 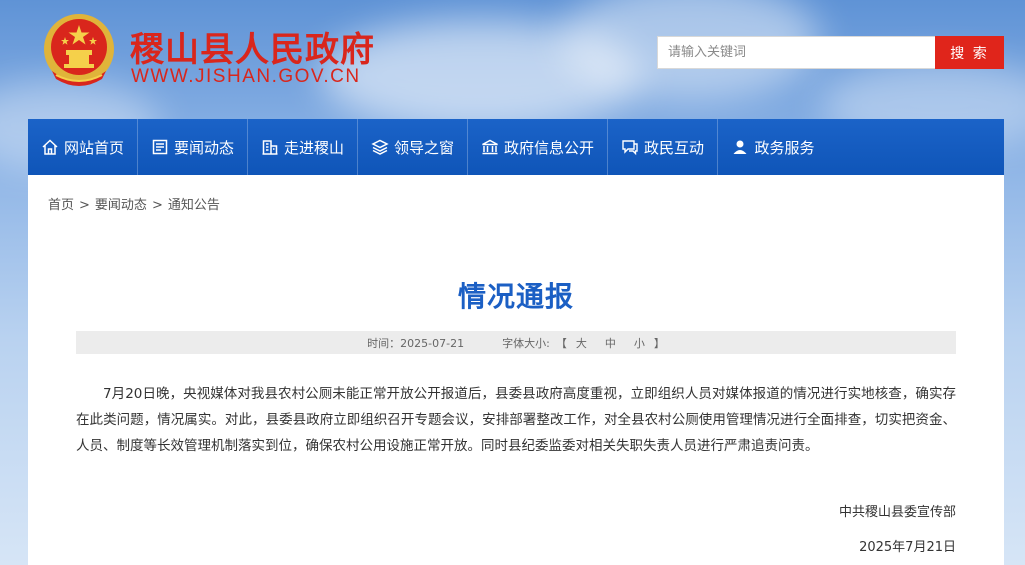 What do you see at coordinates (796, 52) in the screenshot?
I see `search-input` at bounding box center [796, 52].